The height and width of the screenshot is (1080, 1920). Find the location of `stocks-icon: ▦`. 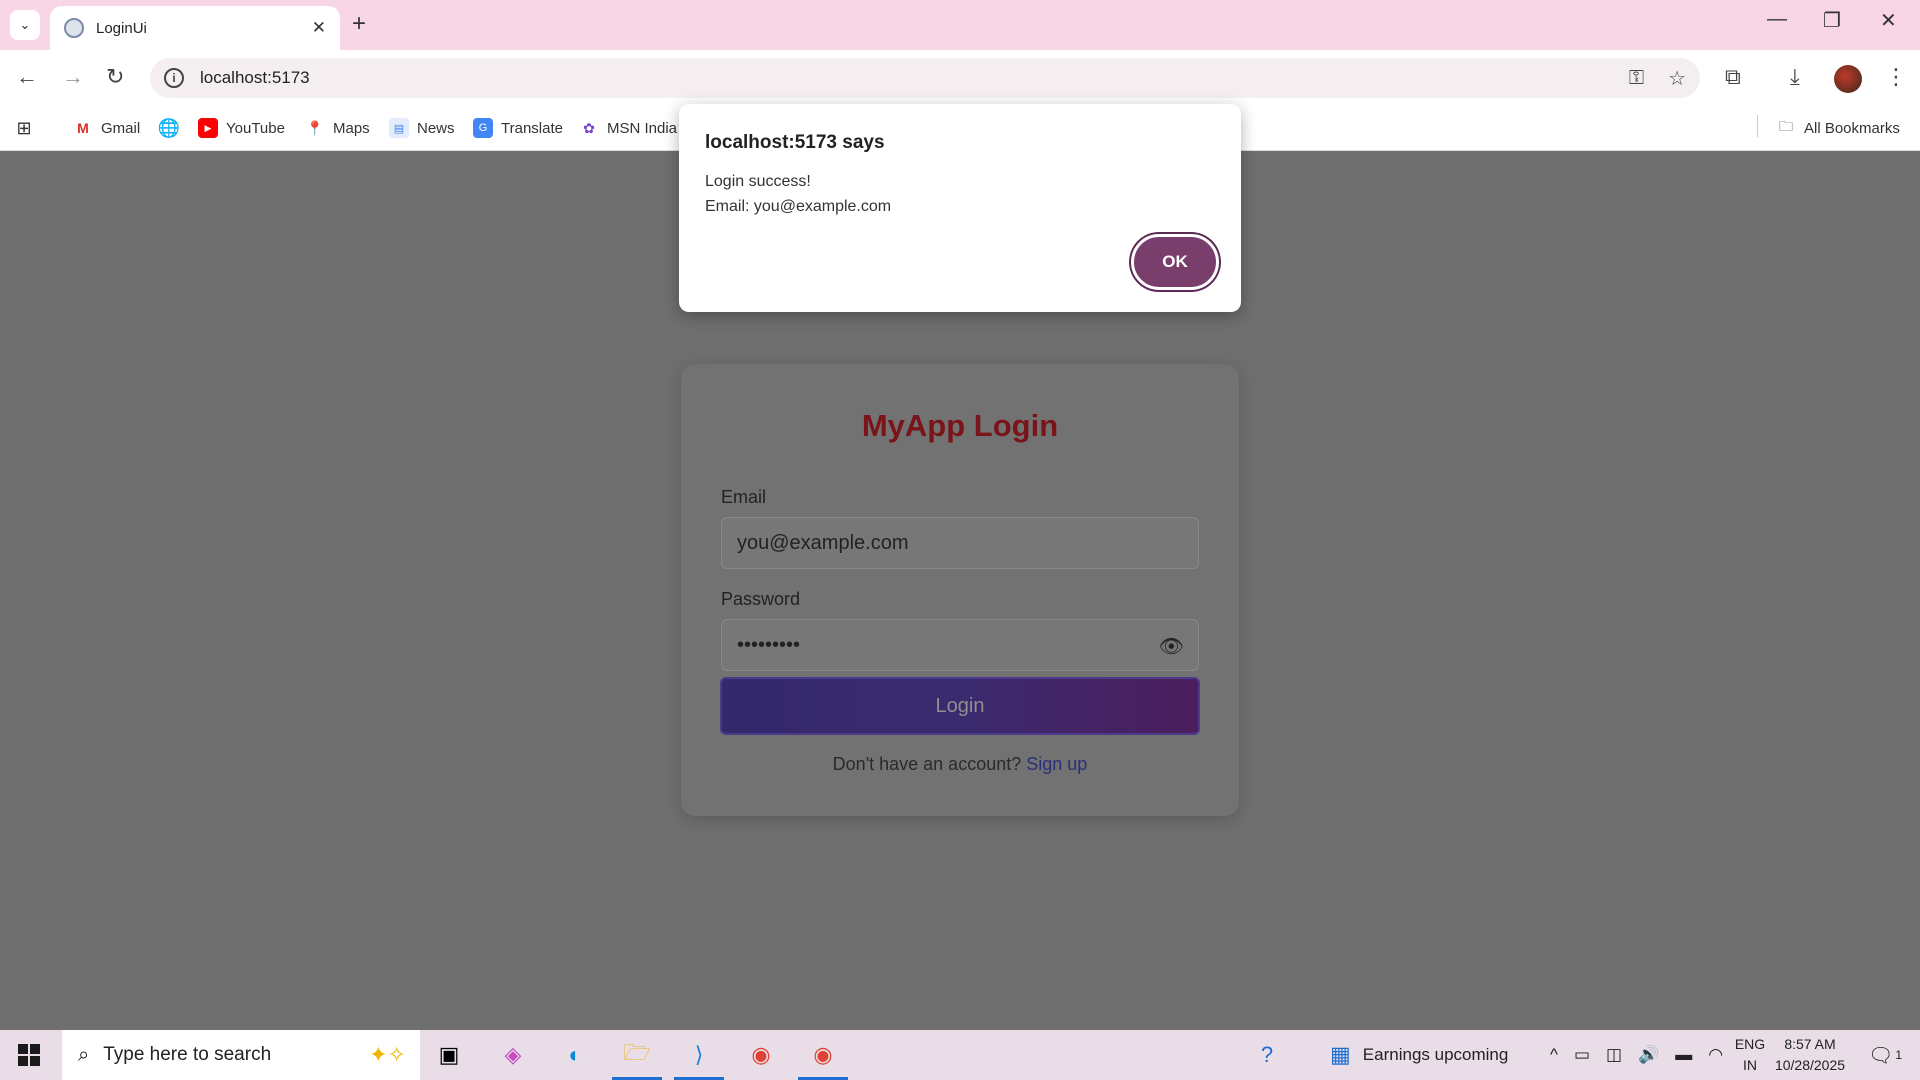

stocks-icon: ▦ is located at coordinates (1340, 1054).